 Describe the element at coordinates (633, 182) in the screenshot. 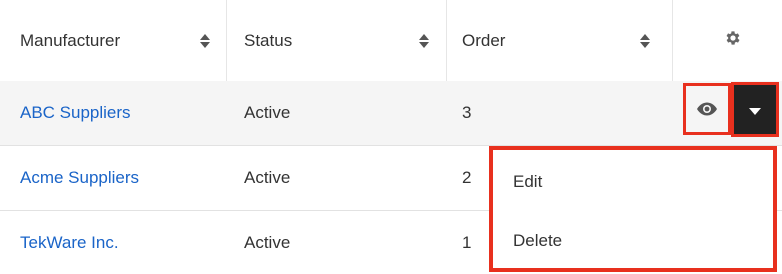

I see `menu-item-edit: Edit` at that location.